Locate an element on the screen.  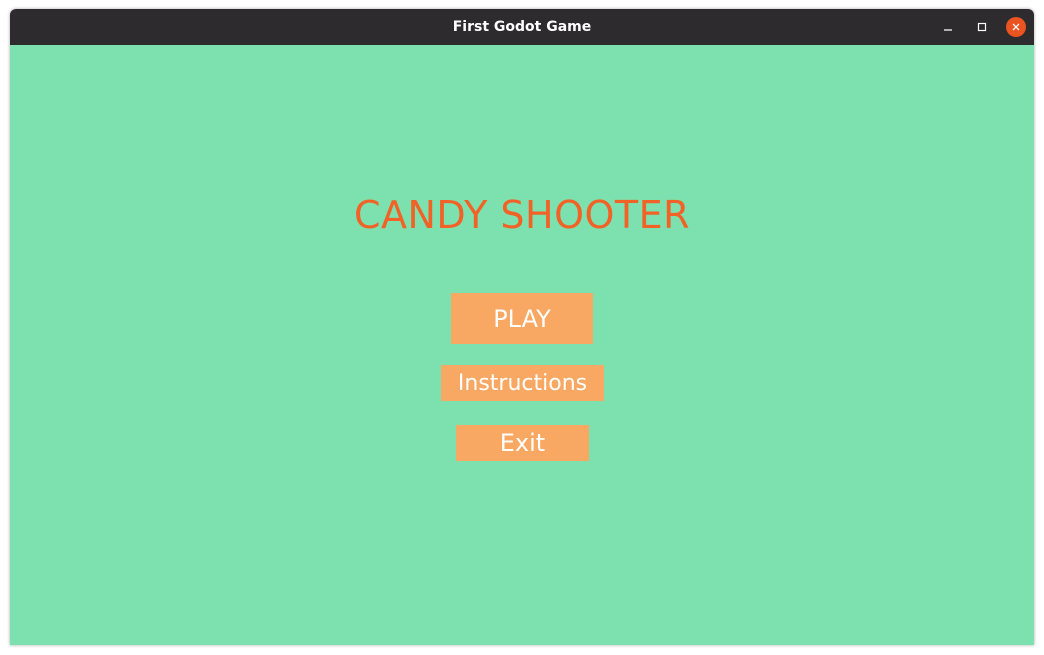
instructions-button: Instructions is located at coordinates (522, 383).